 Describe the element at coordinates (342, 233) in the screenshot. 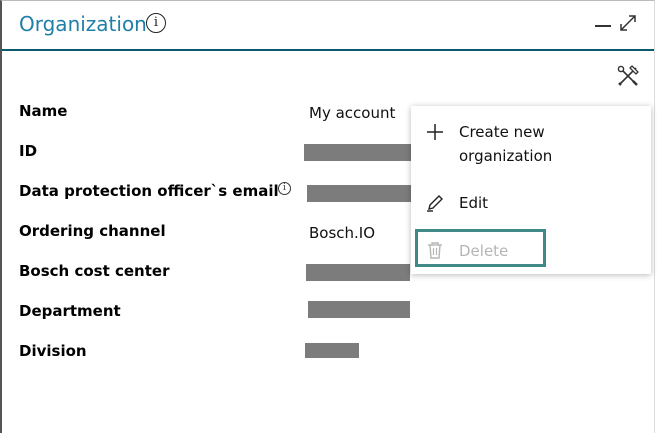

I see `field-value-ordering-channel: Bosch.IO` at that location.